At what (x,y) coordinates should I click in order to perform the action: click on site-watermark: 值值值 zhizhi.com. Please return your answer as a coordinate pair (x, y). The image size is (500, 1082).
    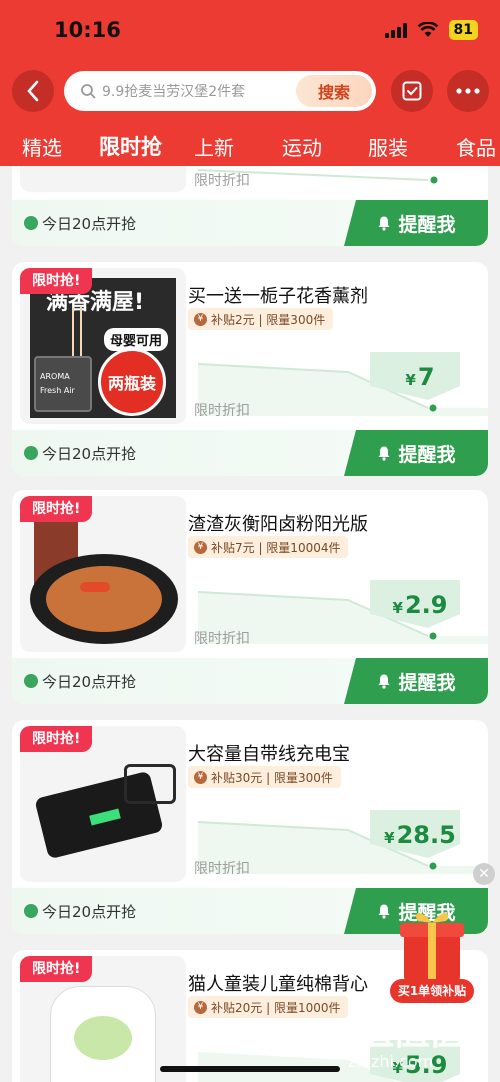
    Looking at the image, I should click on (423, 1037).